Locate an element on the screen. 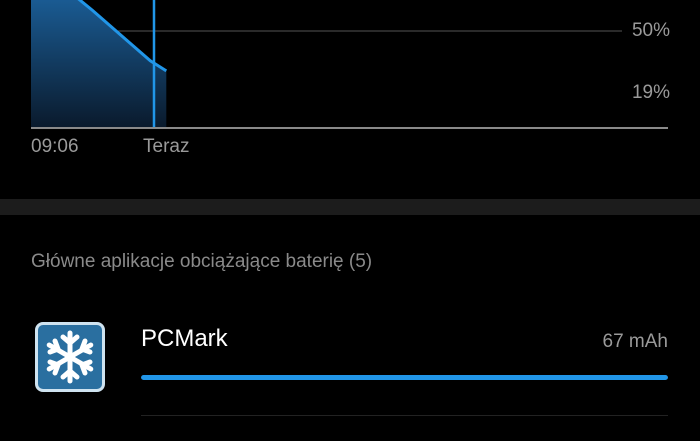  snowflake-icon-graphic is located at coordinates (70, 357).